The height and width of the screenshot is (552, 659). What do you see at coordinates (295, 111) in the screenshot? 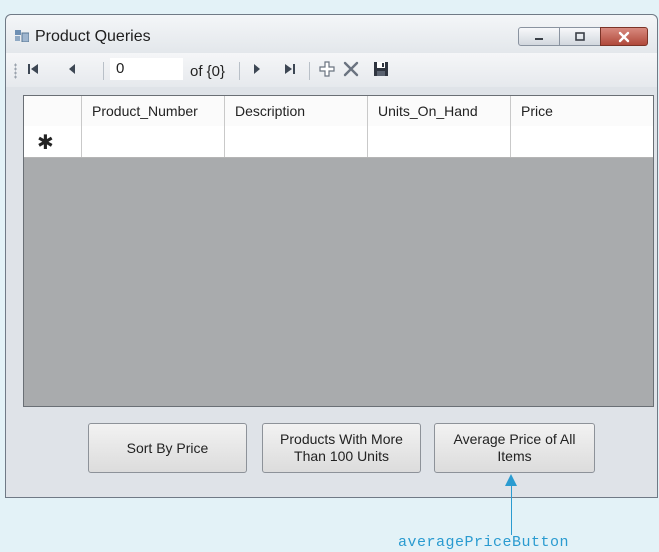
I see `column-header: Description` at bounding box center [295, 111].